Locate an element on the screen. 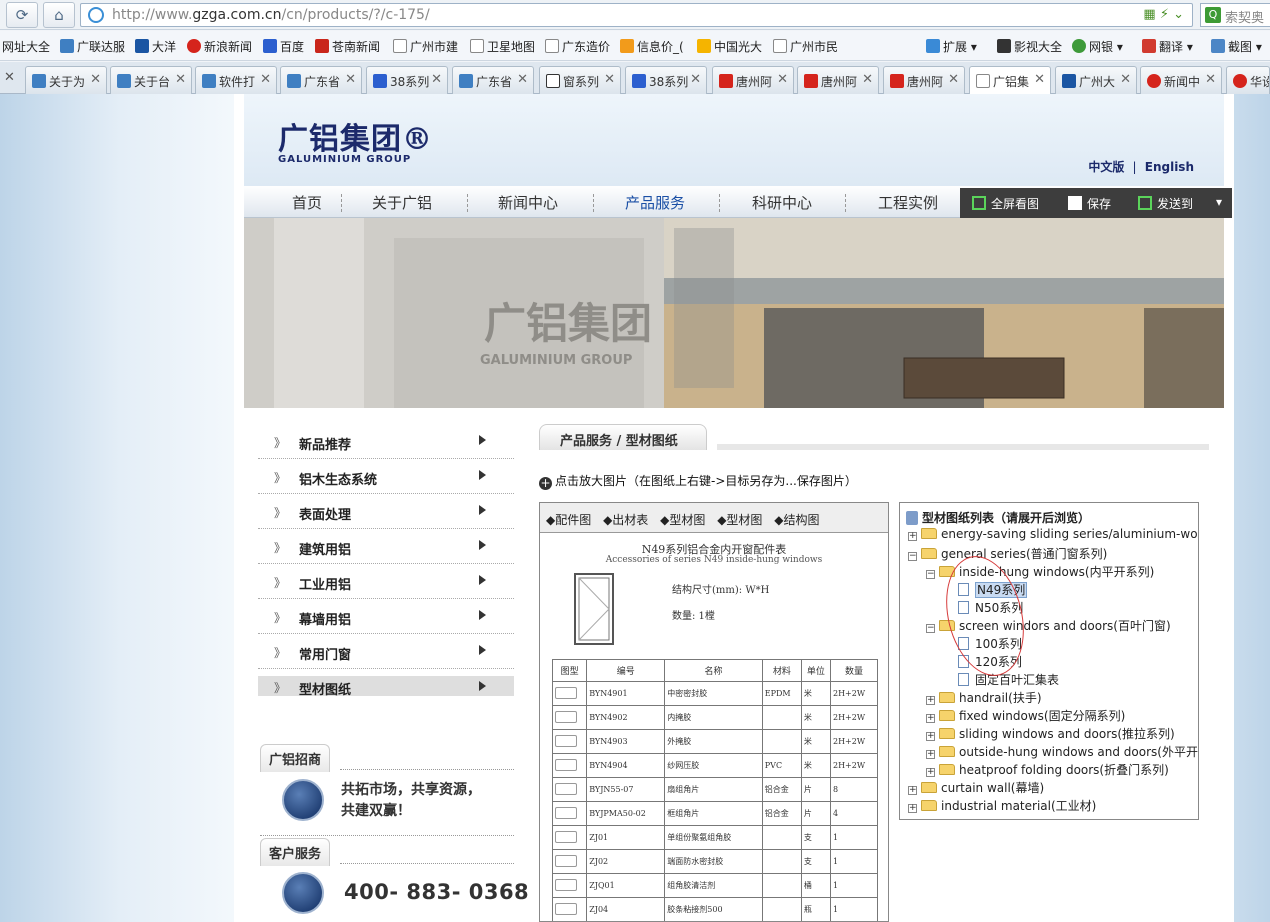 The width and height of the screenshot is (1270, 922). browser-search-box: Q 索契奥 is located at coordinates (1235, 15).